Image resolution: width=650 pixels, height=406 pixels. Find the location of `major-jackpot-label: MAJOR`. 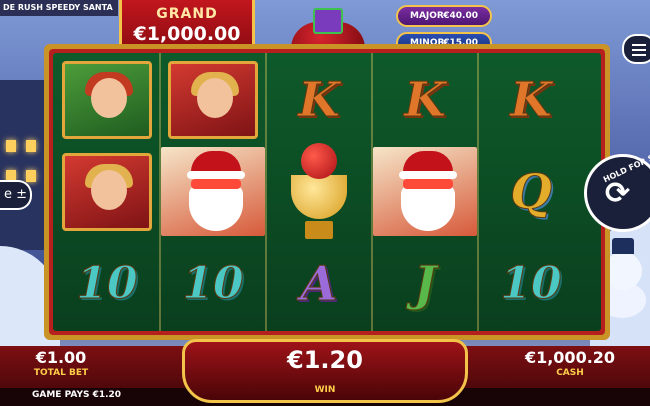

major-jackpot-label: MAJOR is located at coordinates (427, 16).